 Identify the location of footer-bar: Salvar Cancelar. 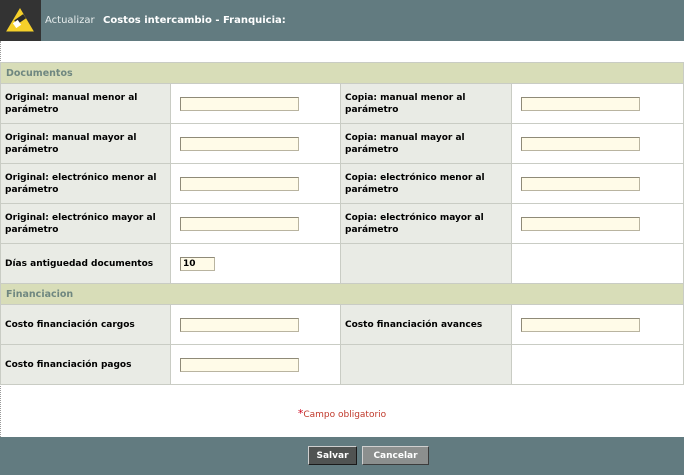
(342, 456).